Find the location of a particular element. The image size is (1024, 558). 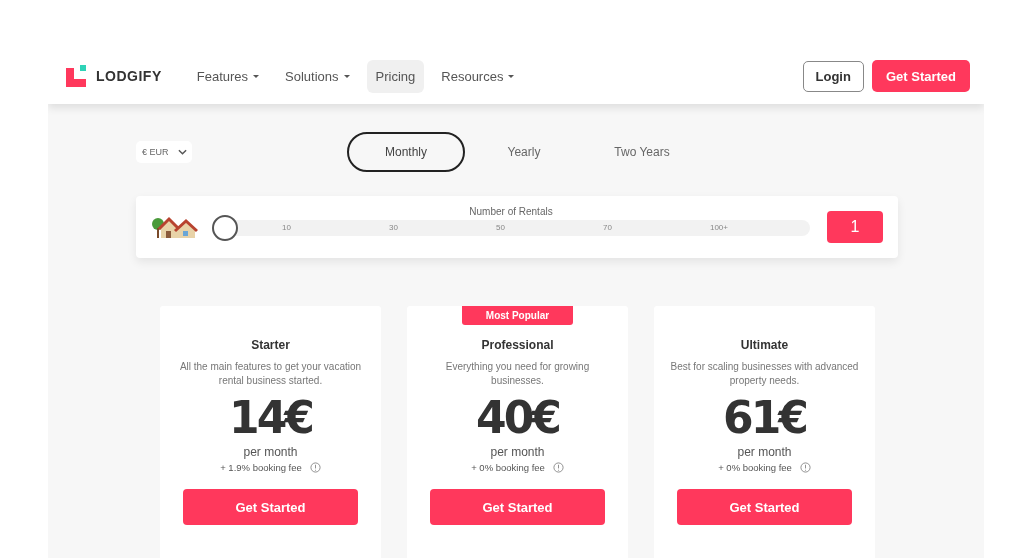

plan-description: All the main features to get your vacation rental business started. is located at coordinates (270, 374).